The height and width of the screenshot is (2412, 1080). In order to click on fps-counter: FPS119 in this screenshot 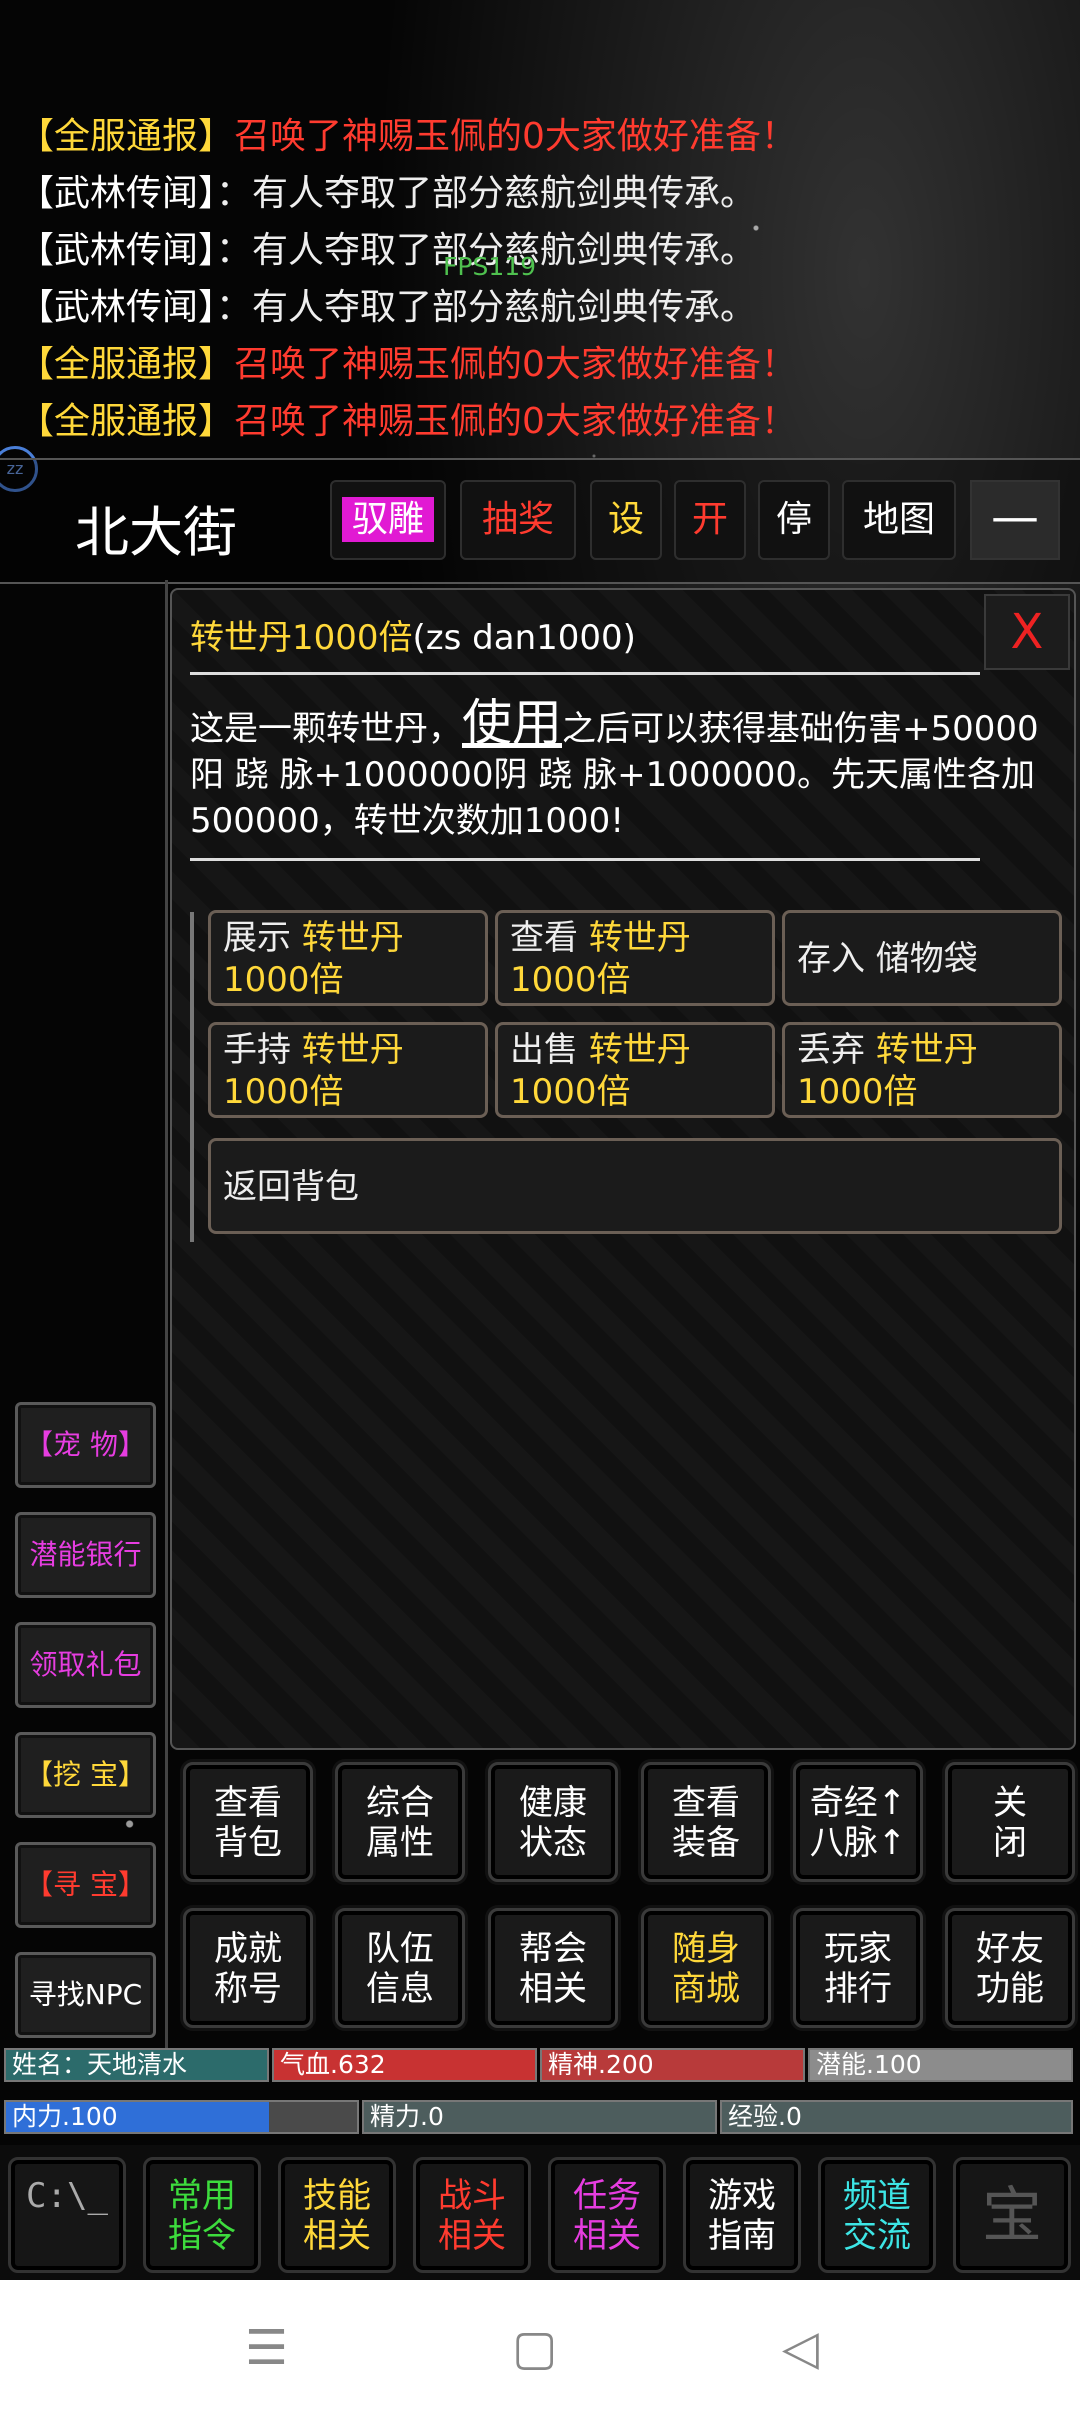, I will do `click(490, 266)`.